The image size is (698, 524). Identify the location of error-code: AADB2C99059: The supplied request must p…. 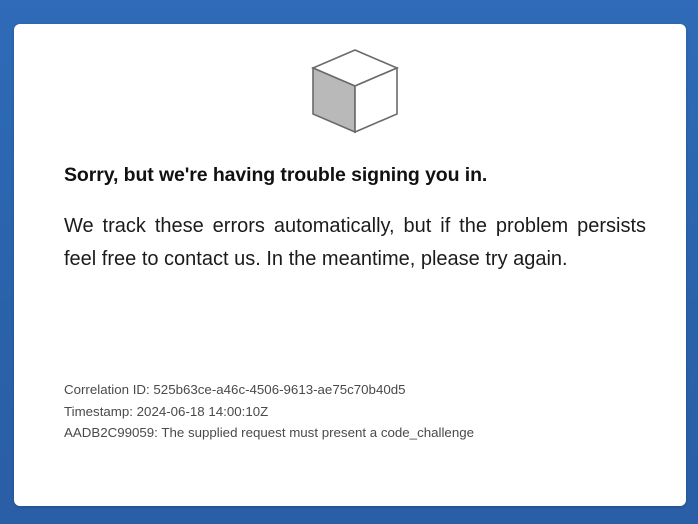
(269, 432).